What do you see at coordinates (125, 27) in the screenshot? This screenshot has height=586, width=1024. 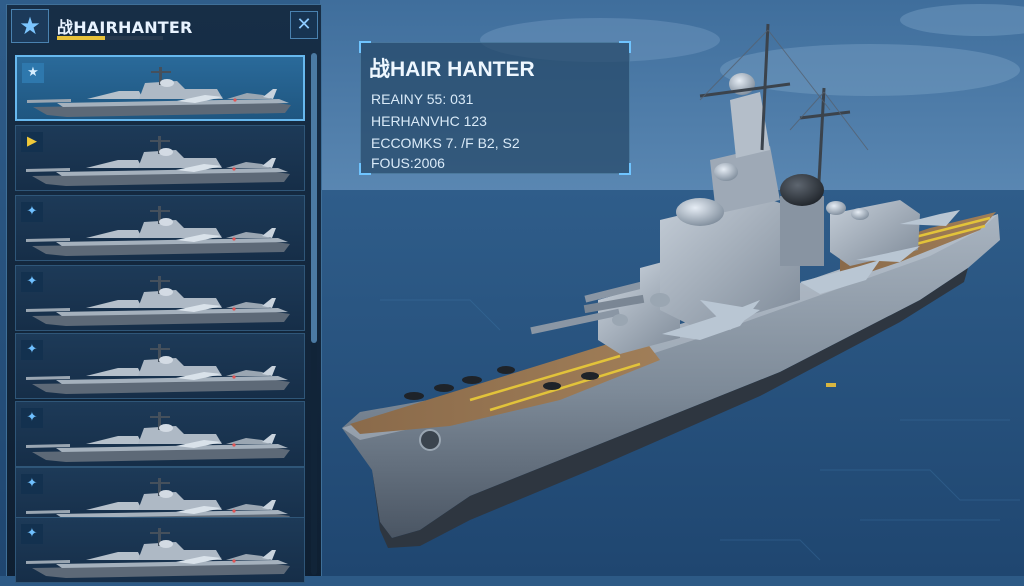 I see `panel-title: 战HAIRHANTER` at bounding box center [125, 27].